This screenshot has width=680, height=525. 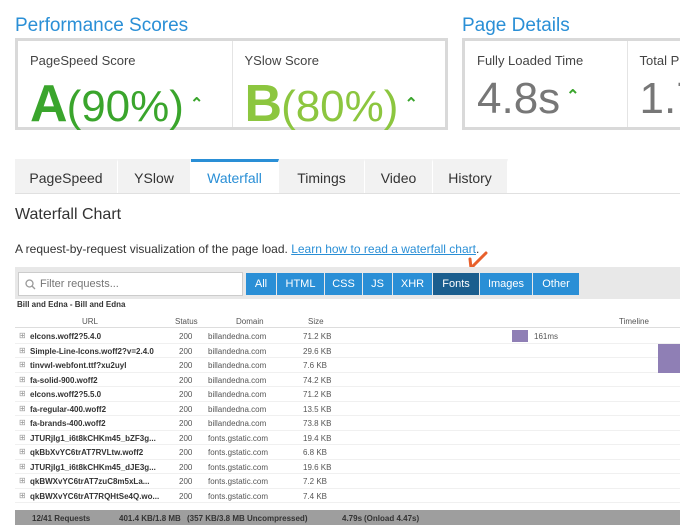 What do you see at coordinates (78, 365) in the screenshot?
I see `request-url: tinvwl-webfont.ttf?xu2uyl` at bounding box center [78, 365].